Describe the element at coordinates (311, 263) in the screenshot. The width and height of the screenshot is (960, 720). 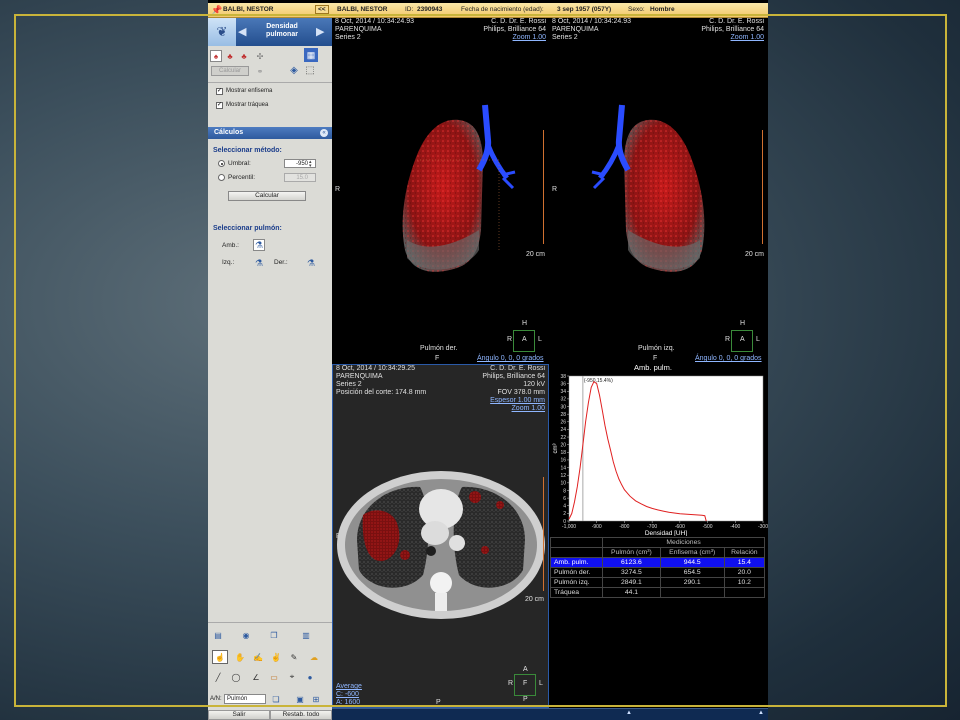
I see `right-lung-select-icon: ⚗` at that location.